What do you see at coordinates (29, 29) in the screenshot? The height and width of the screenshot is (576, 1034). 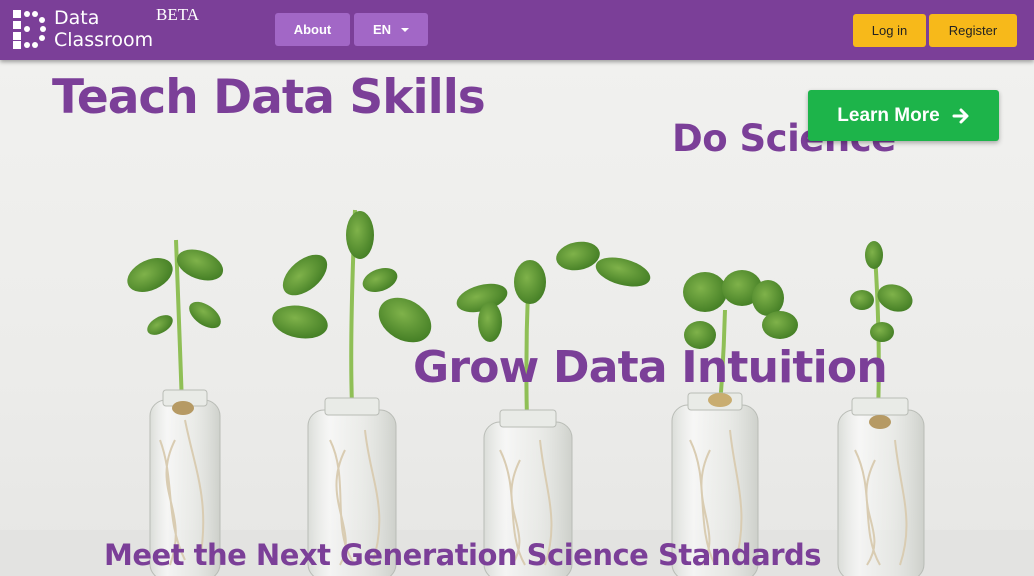 I see `logo-dots-icon` at bounding box center [29, 29].